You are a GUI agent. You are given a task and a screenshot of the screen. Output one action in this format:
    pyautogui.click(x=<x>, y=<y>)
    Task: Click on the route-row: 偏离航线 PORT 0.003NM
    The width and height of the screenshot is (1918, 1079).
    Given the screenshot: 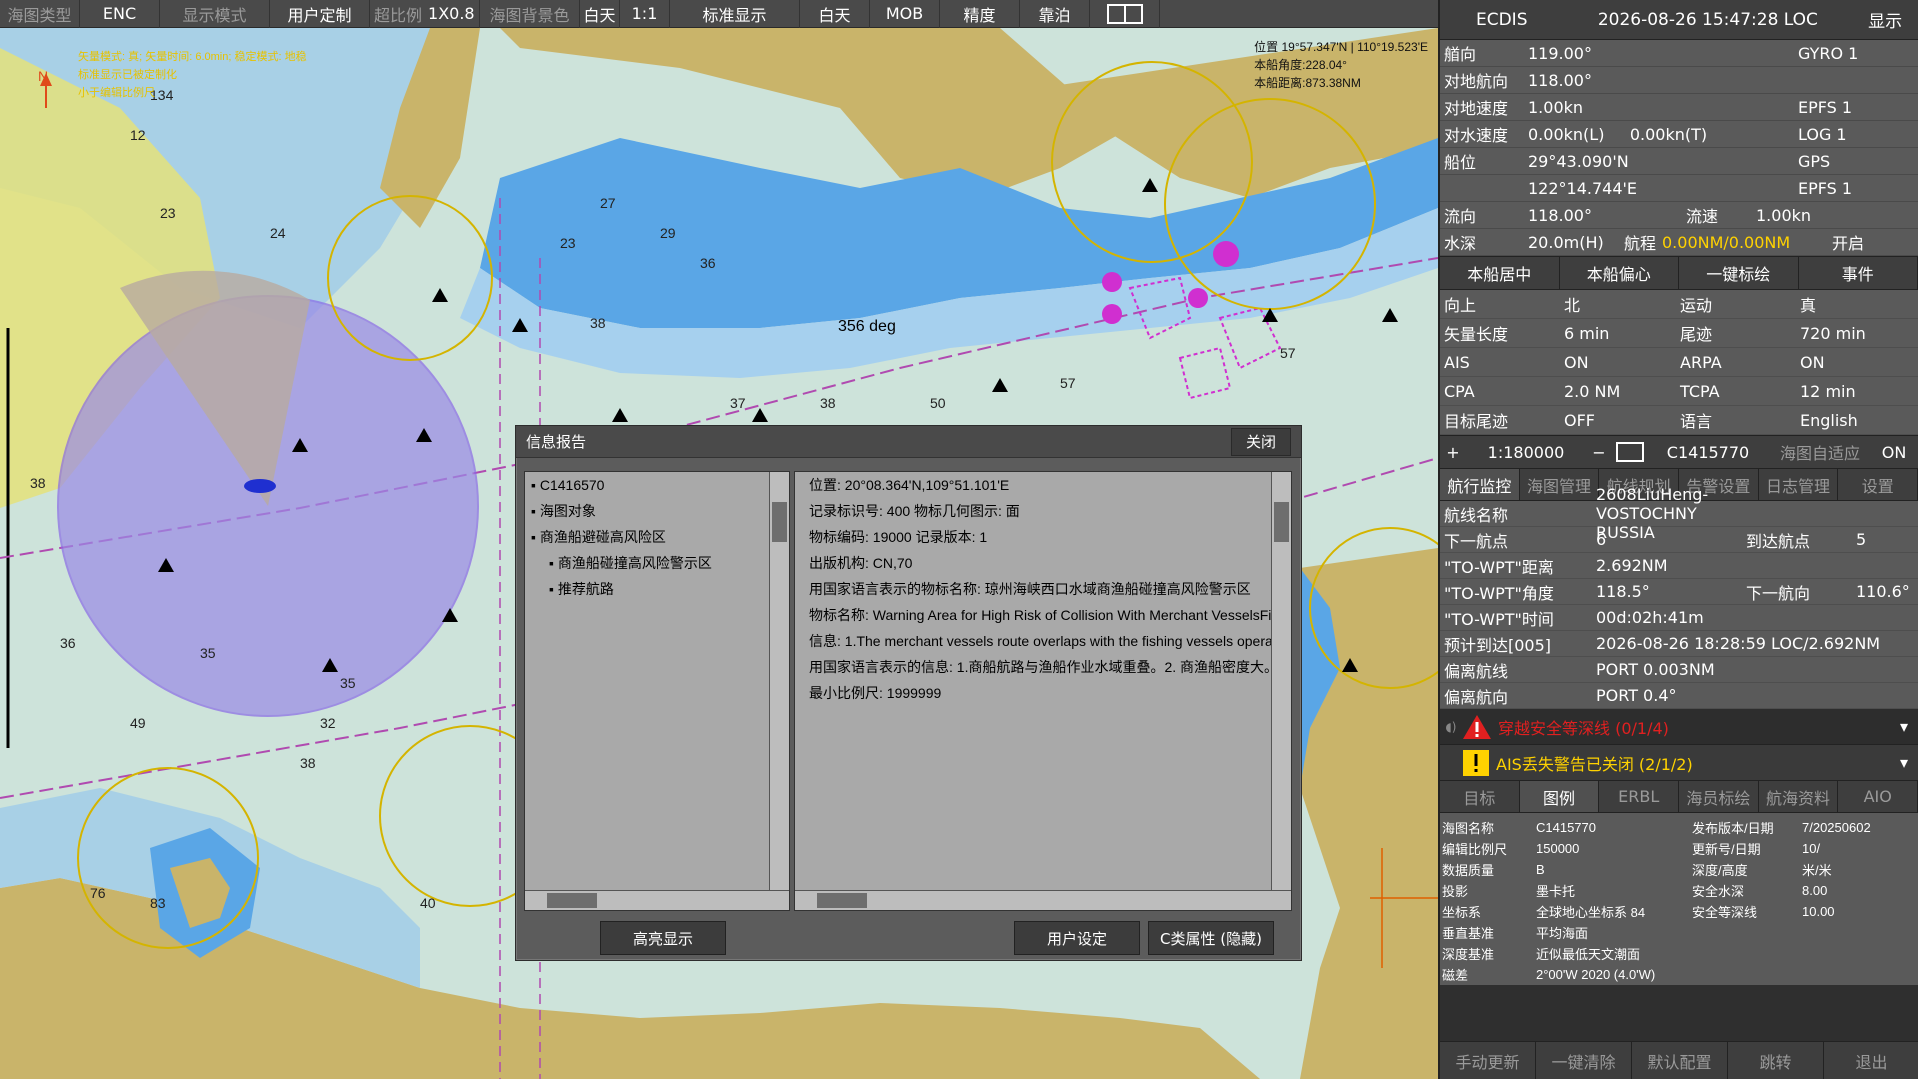 What is the action you would take?
    pyautogui.click(x=1679, y=670)
    